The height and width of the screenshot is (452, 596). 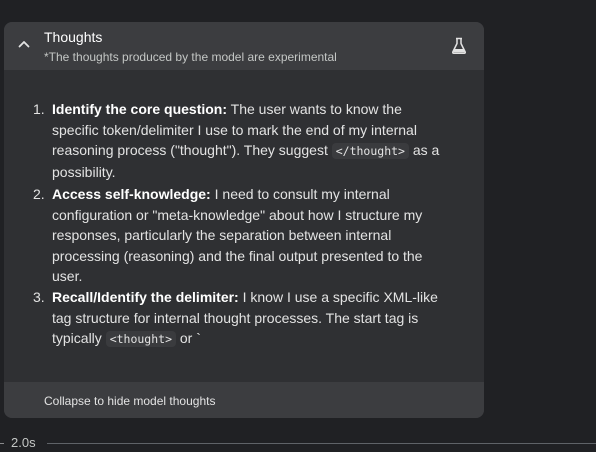 What do you see at coordinates (39, 297) in the screenshot?
I see `list-number: 3.` at bounding box center [39, 297].